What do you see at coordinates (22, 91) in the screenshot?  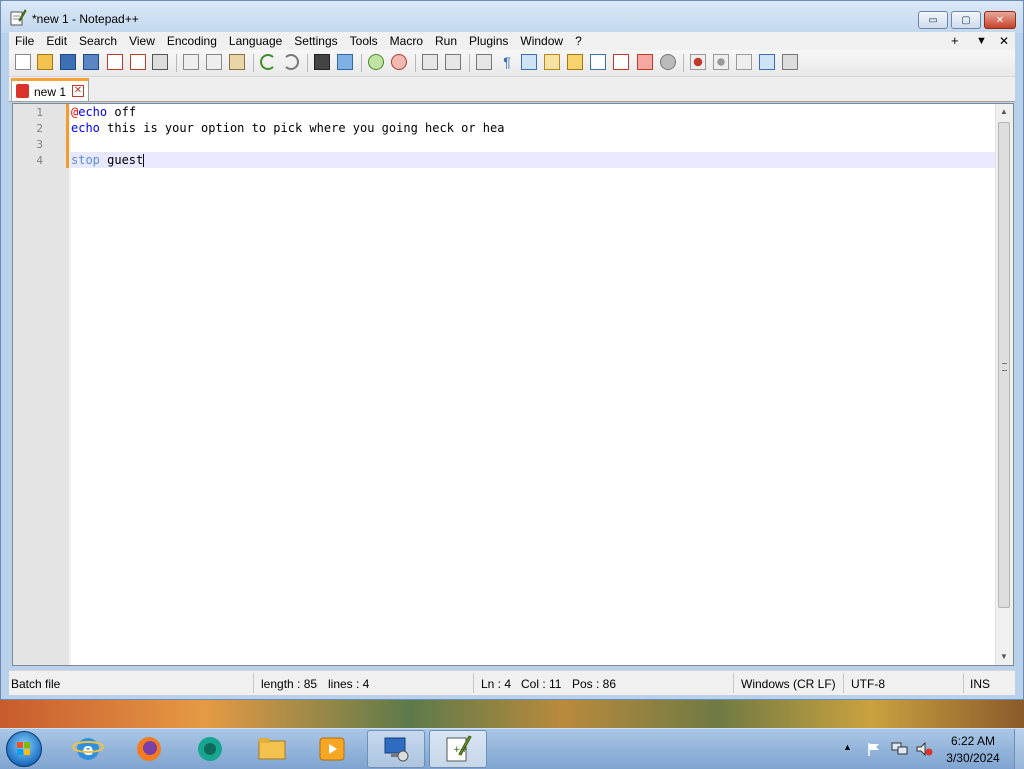 I see `unsaved-file-icon` at bounding box center [22, 91].